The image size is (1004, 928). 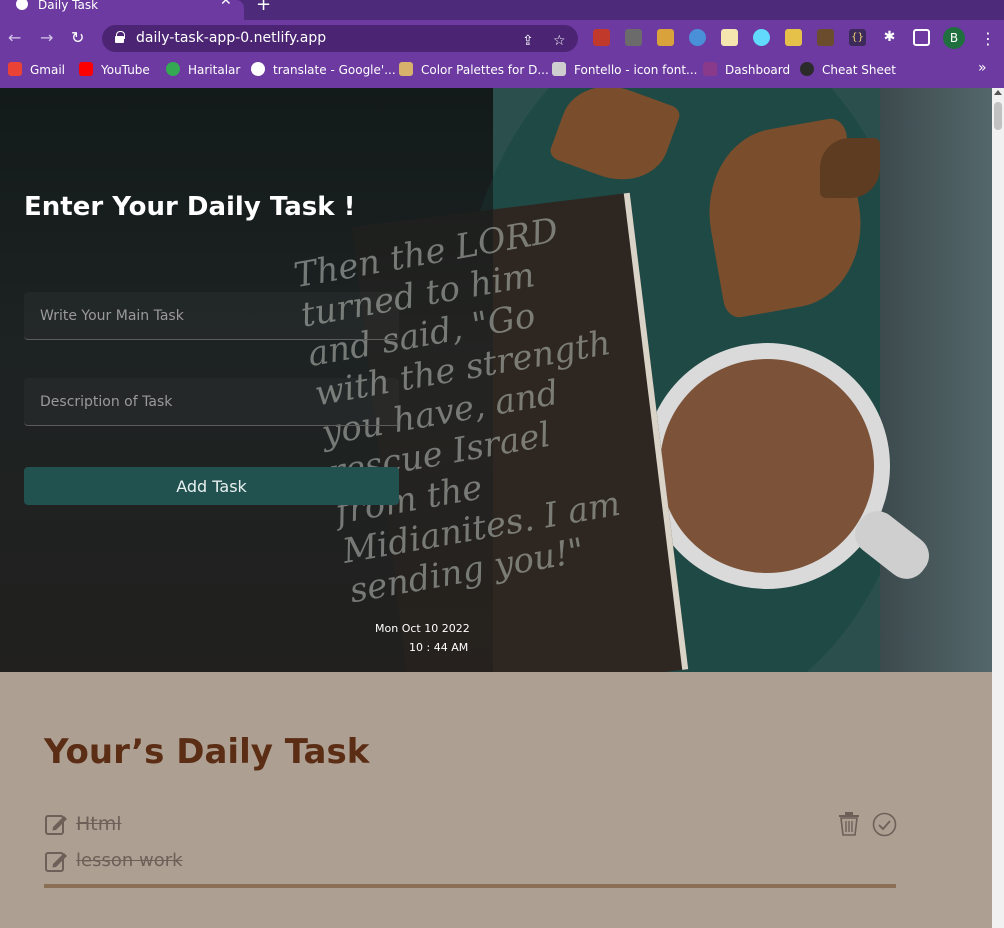 What do you see at coordinates (22, 5) in the screenshot?
I see `globe-icon` at bounding box center [22, 5].